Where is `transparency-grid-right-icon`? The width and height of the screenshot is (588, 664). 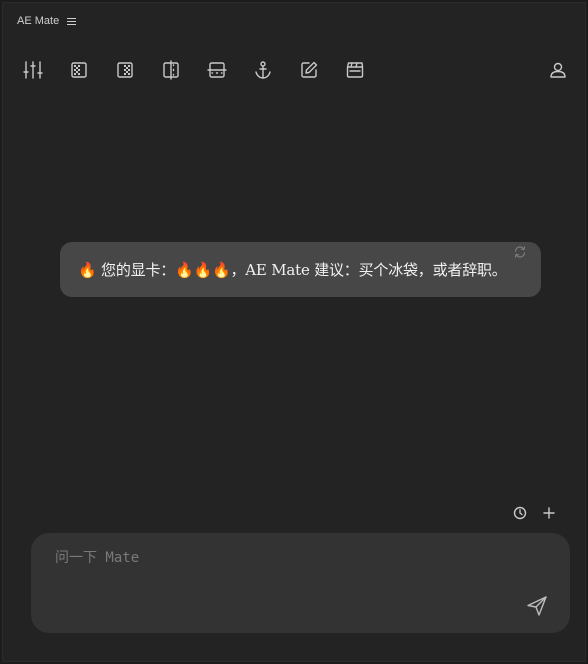
transparency-grid-right-icon is located at coordinates (125, 70).